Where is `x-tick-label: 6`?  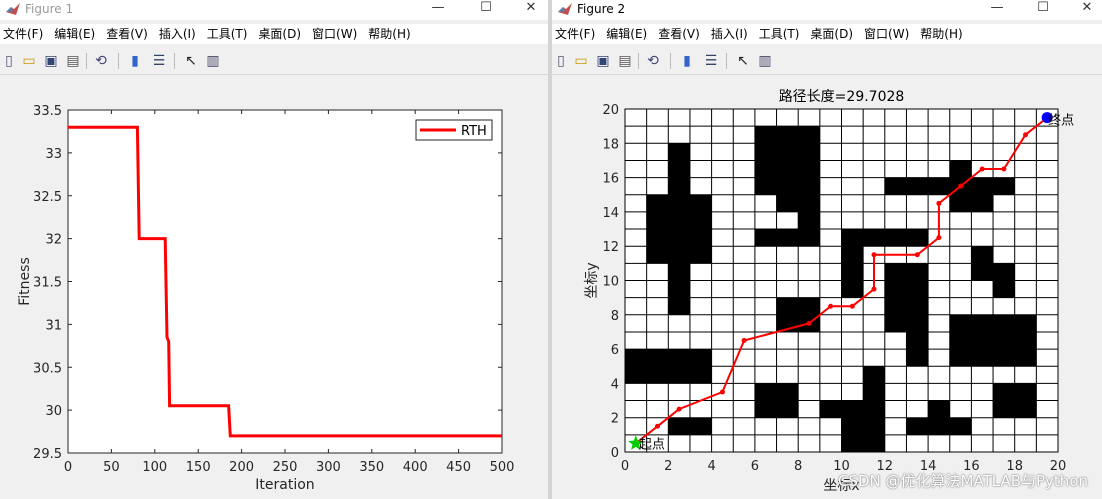
x-tick-label: 6 is located at coordinates (755, 466).